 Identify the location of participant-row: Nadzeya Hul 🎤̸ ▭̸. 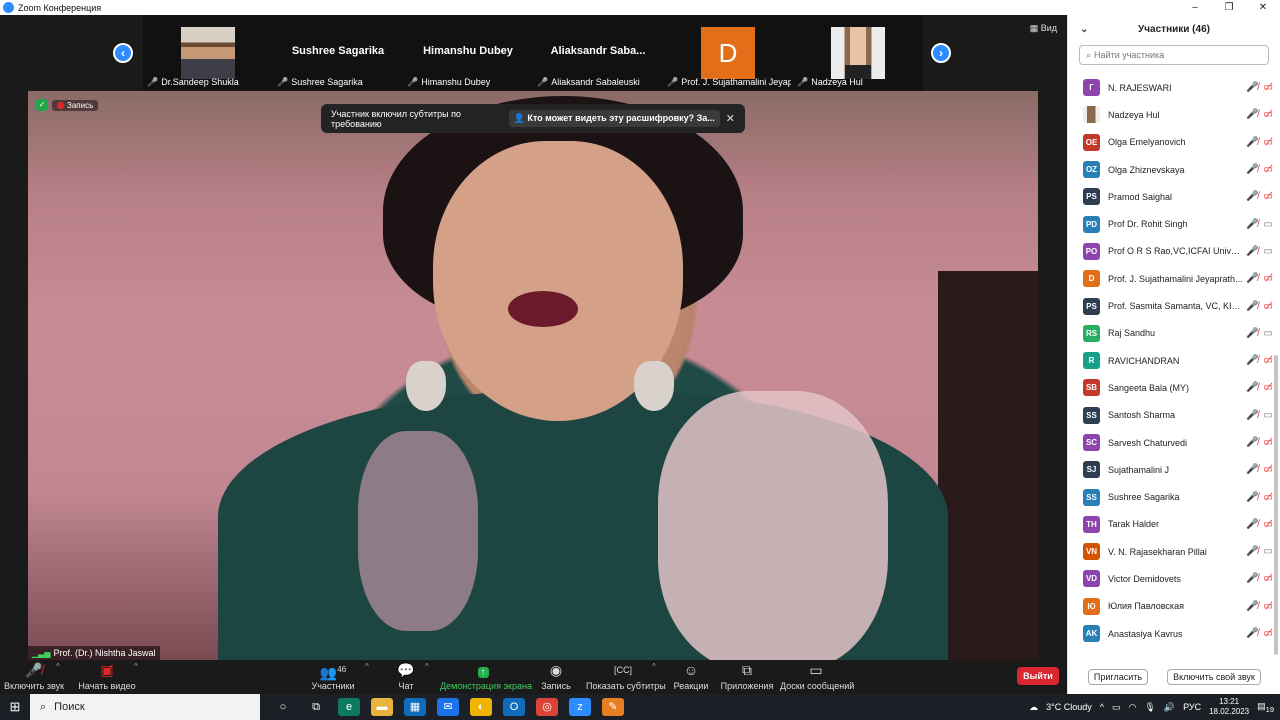
(1170, 114).